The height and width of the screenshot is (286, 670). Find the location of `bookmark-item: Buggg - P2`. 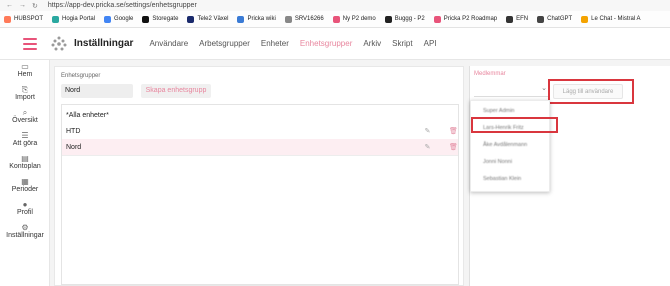

bookmark-item: Buggg - P2 is located at coordinates (404, 19).